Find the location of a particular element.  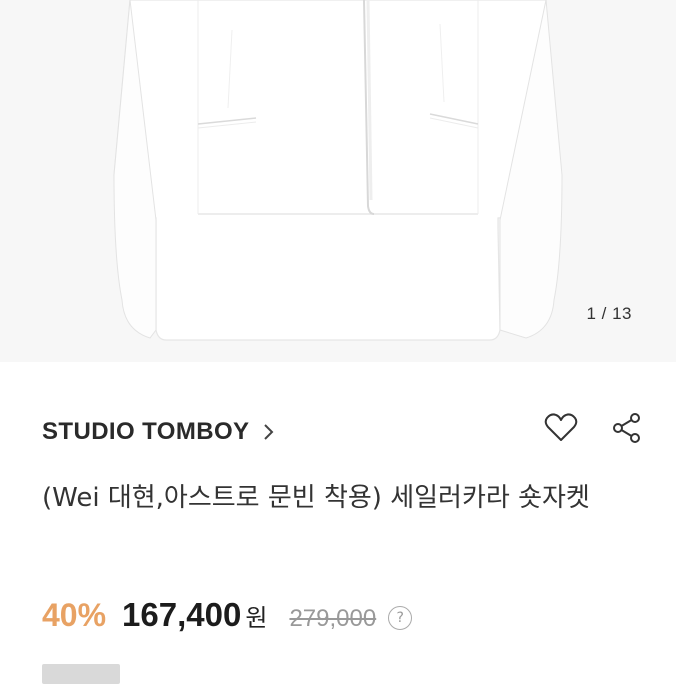

brand-name: STUDIO TOMBOY is located at coordinates (146, 431).